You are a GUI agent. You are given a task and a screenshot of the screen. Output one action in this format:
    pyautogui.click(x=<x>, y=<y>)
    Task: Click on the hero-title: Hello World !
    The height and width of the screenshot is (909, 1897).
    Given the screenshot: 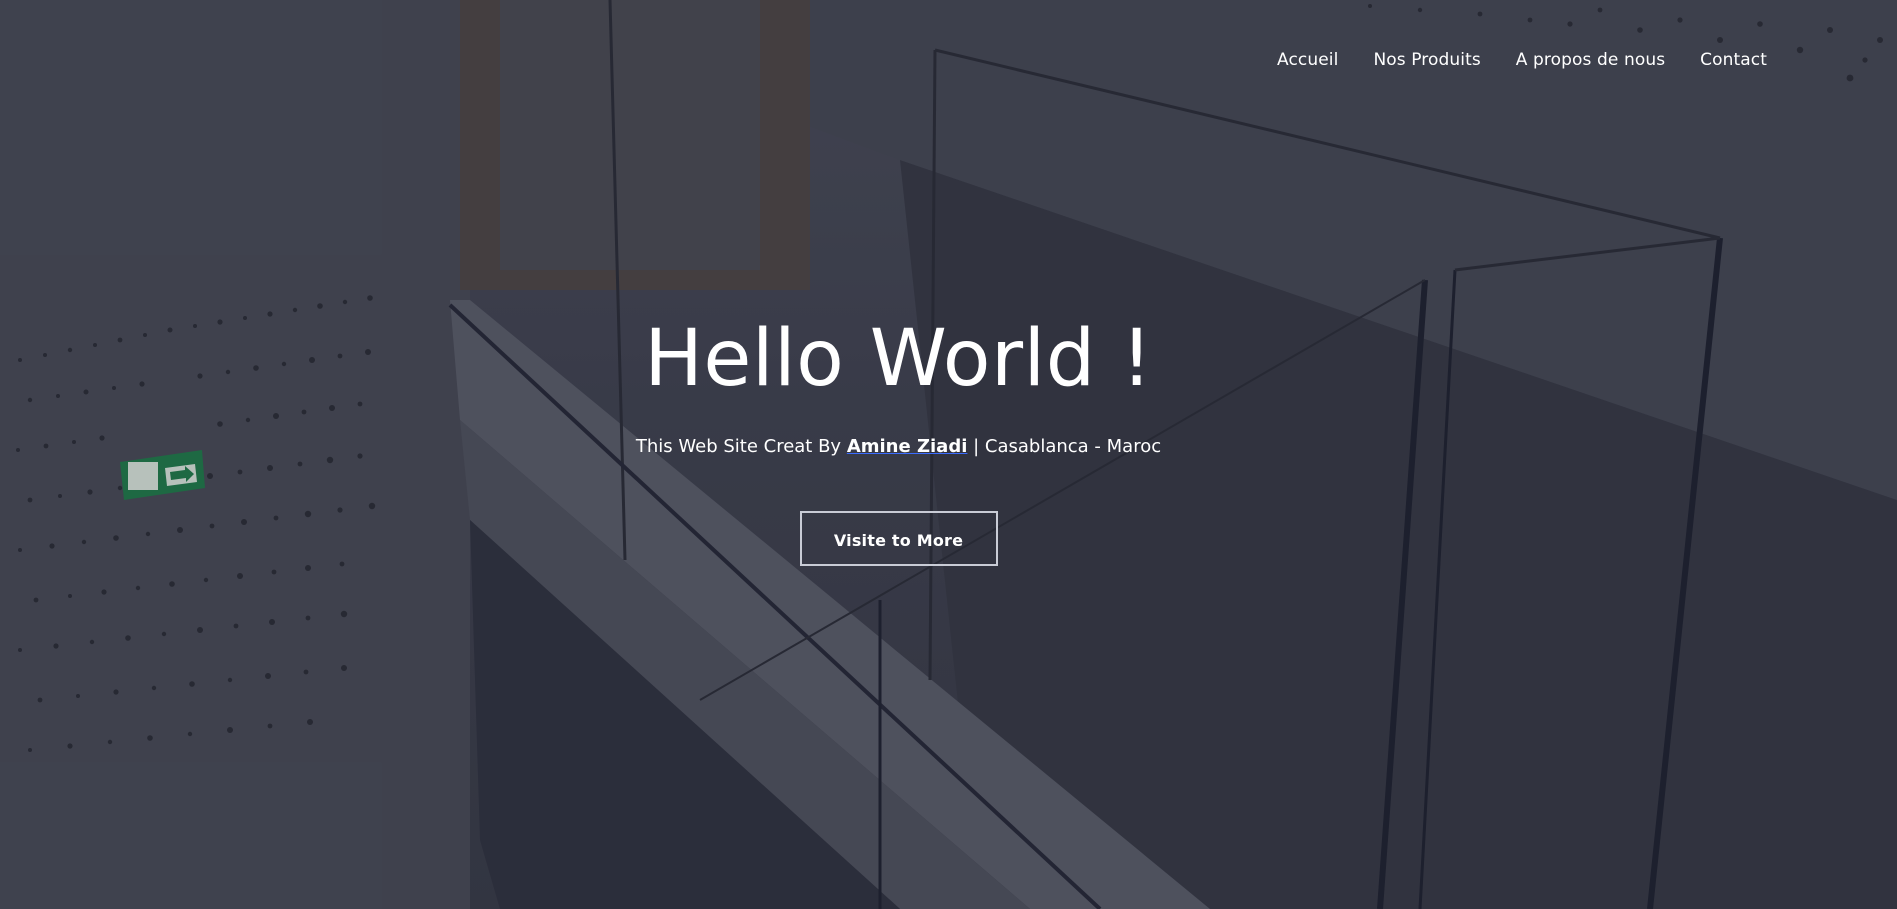 What is the action you would take?
    pyautogui.click(x=898, y=359)
    